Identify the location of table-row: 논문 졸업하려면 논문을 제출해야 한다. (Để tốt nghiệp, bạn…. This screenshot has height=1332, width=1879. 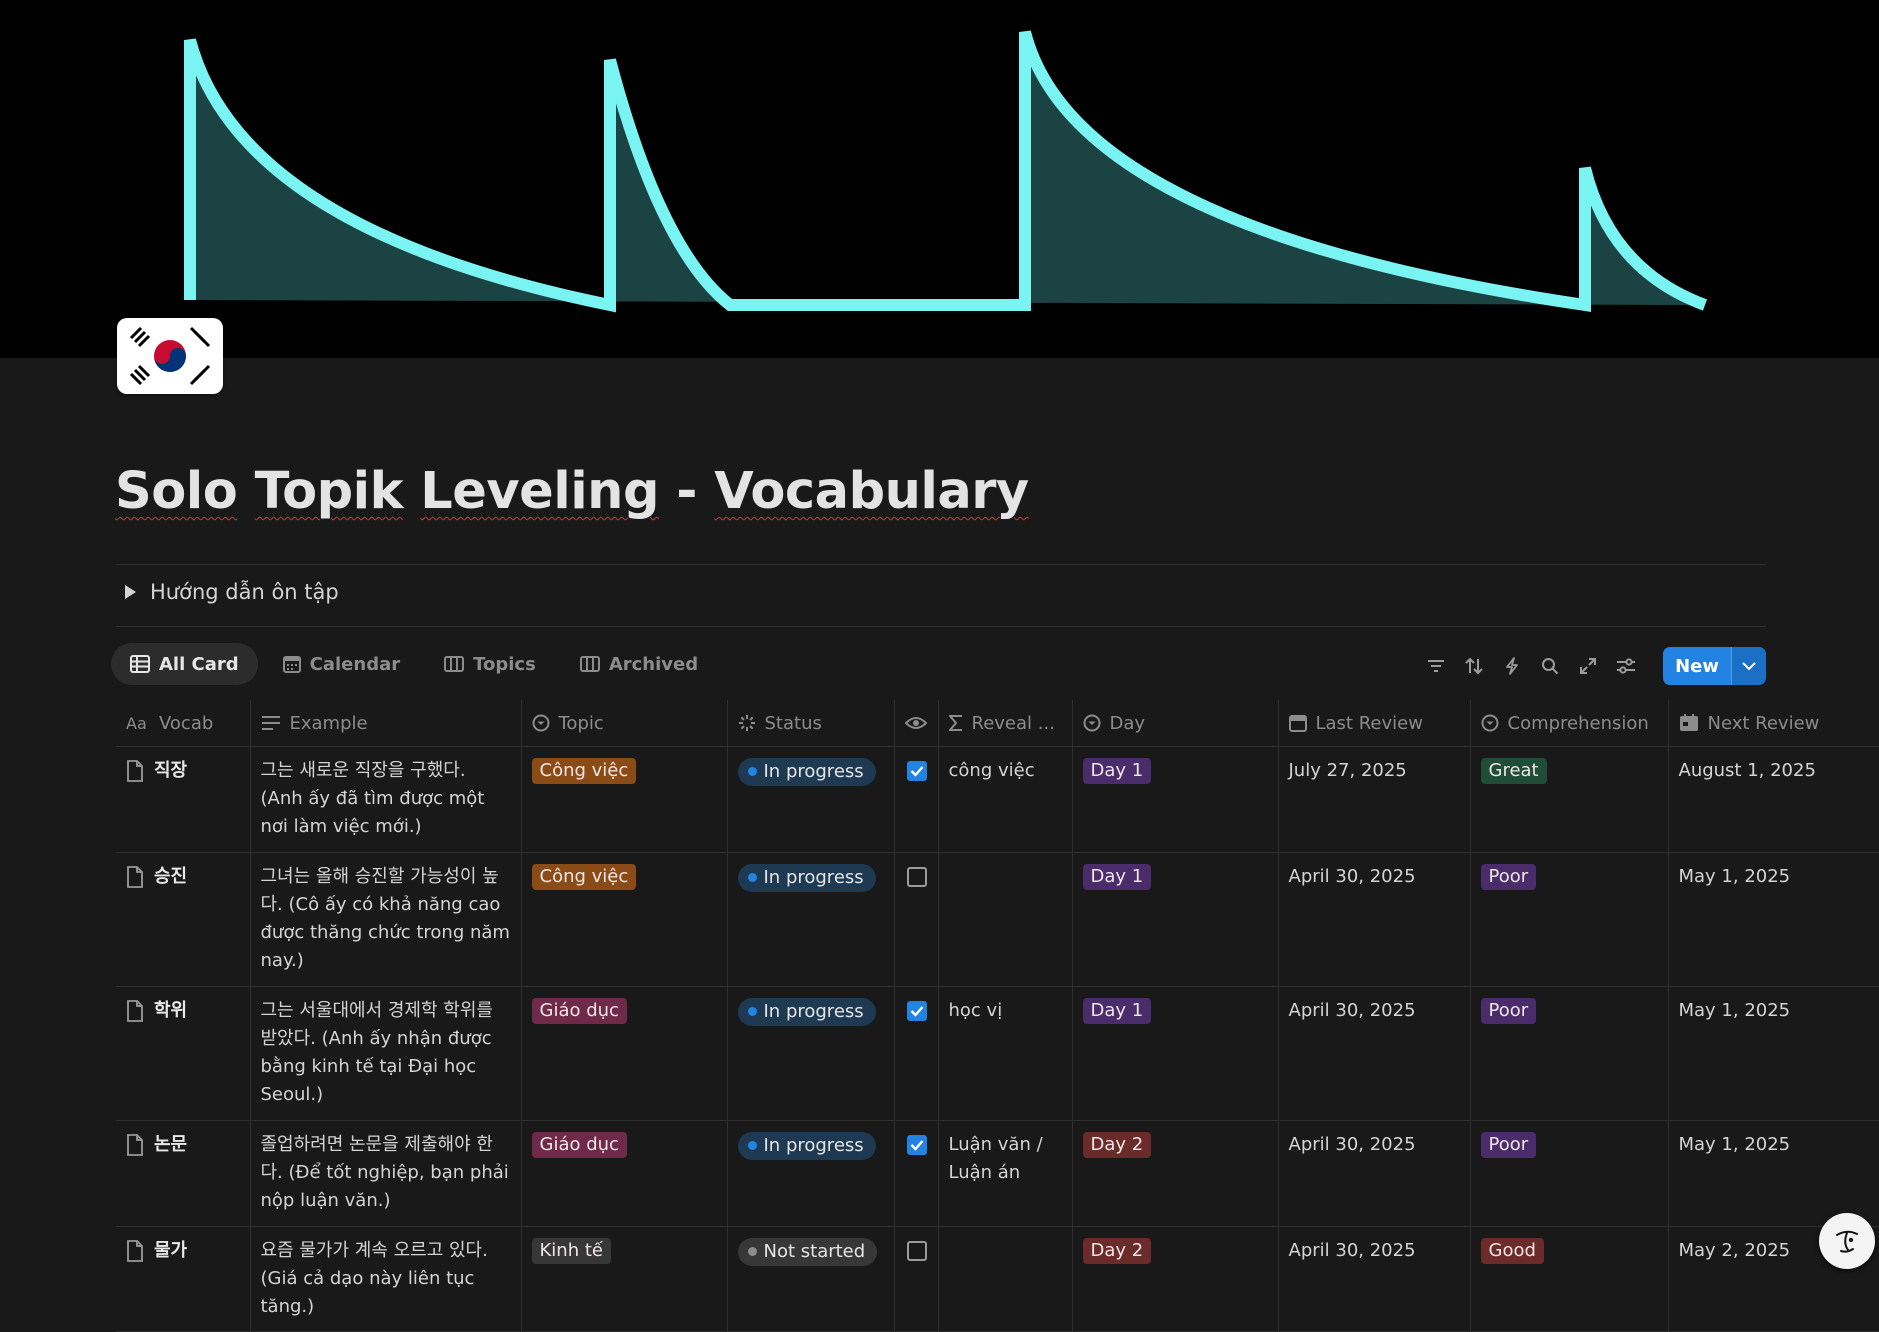
(997, 1173).